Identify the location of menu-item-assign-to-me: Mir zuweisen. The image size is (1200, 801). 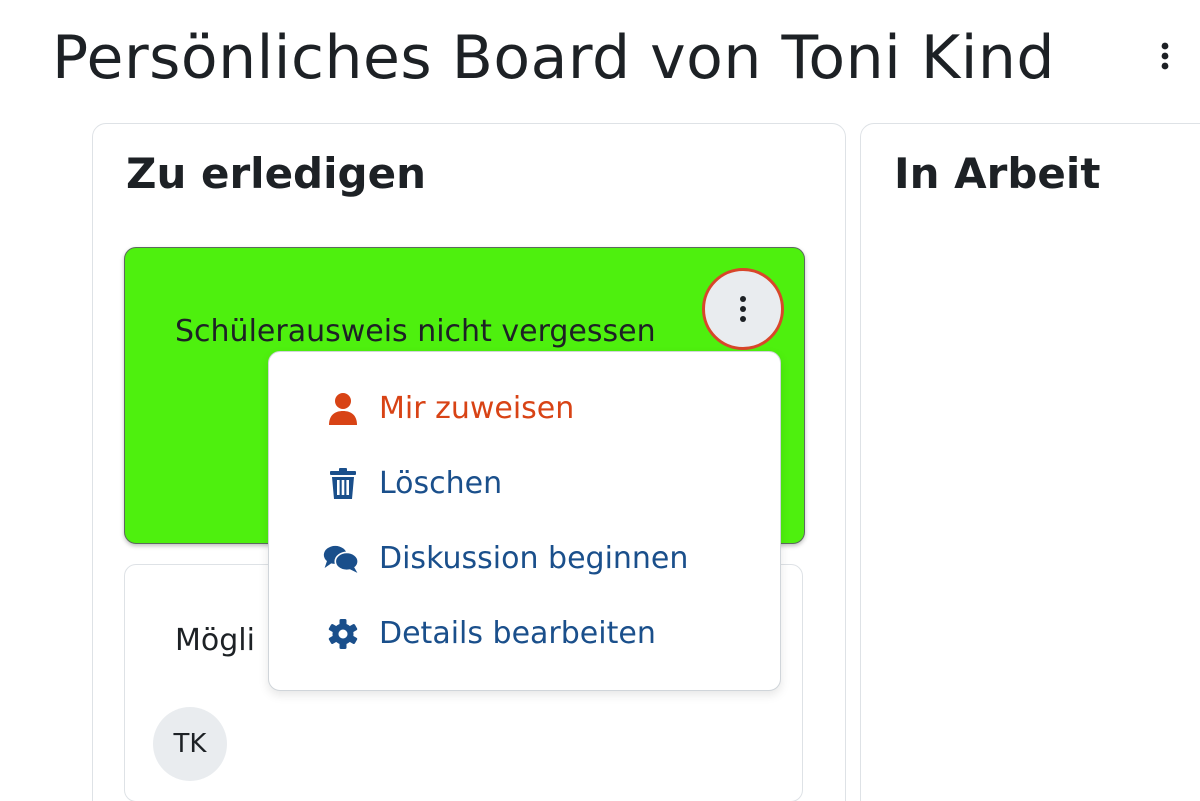
(524, 409).